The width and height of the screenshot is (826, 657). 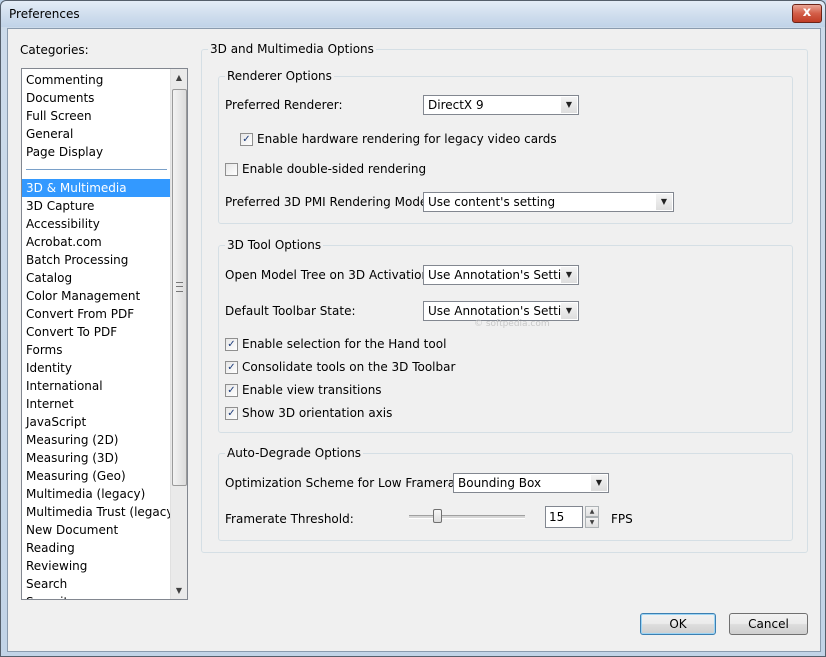 I want to click on categories-scrollbar: ▲ ▼, so click(x=178, y=334).